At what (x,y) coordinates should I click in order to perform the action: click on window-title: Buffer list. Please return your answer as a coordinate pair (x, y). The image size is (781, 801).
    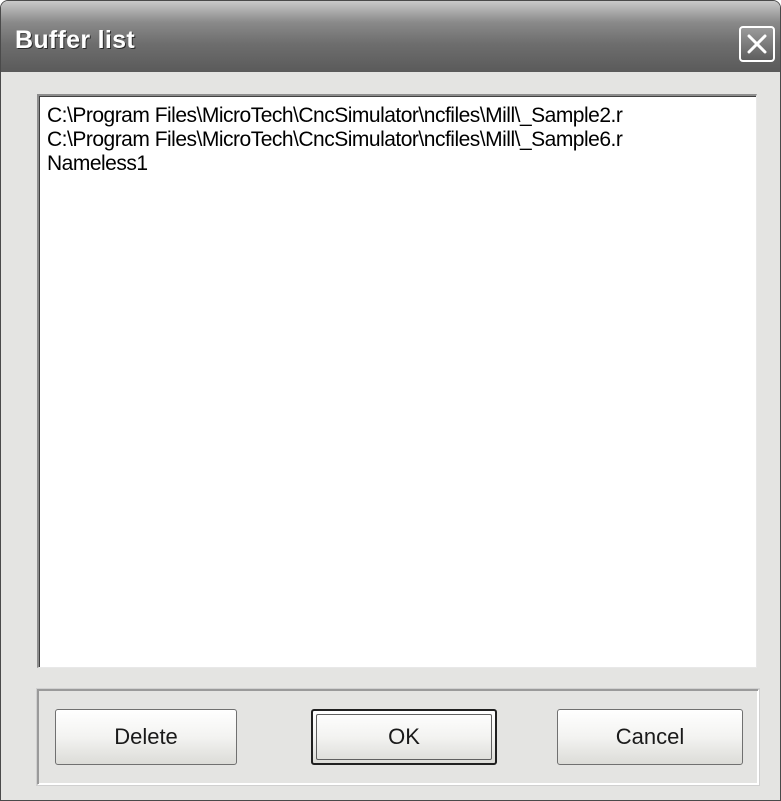
    Looking at the image, I should click on (75, 40).